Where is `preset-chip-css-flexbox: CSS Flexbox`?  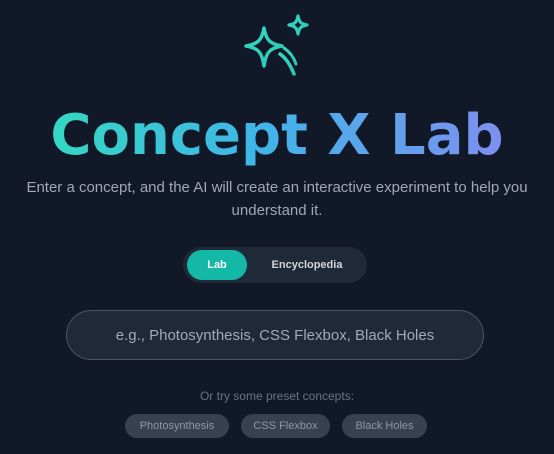
preset-chip-css-flexbox: CSS Flexbox is located at coordinates (285, 426).